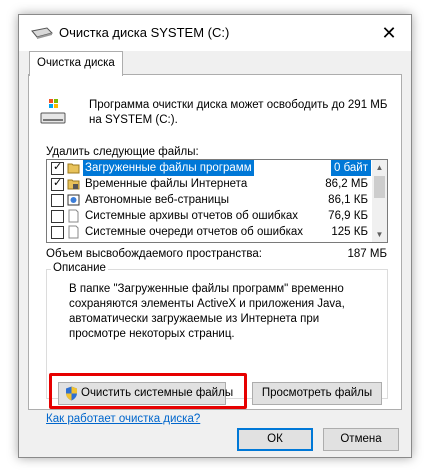 This screenshot has height=470, width=434. What do you see at coordinates (348, 200) in the screenshot?
I see `list-item-size: 86,1 КБ` at bounding box center [348, 200].